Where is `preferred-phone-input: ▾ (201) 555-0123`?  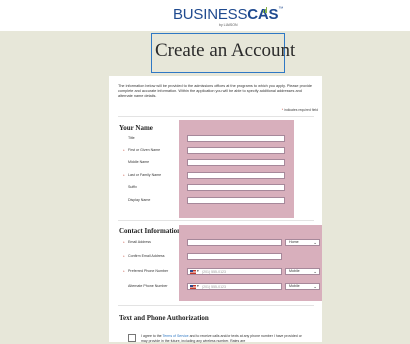 preferred-phone-input: ▾ (201) 555-0123 is located at coordinates (234, 271).